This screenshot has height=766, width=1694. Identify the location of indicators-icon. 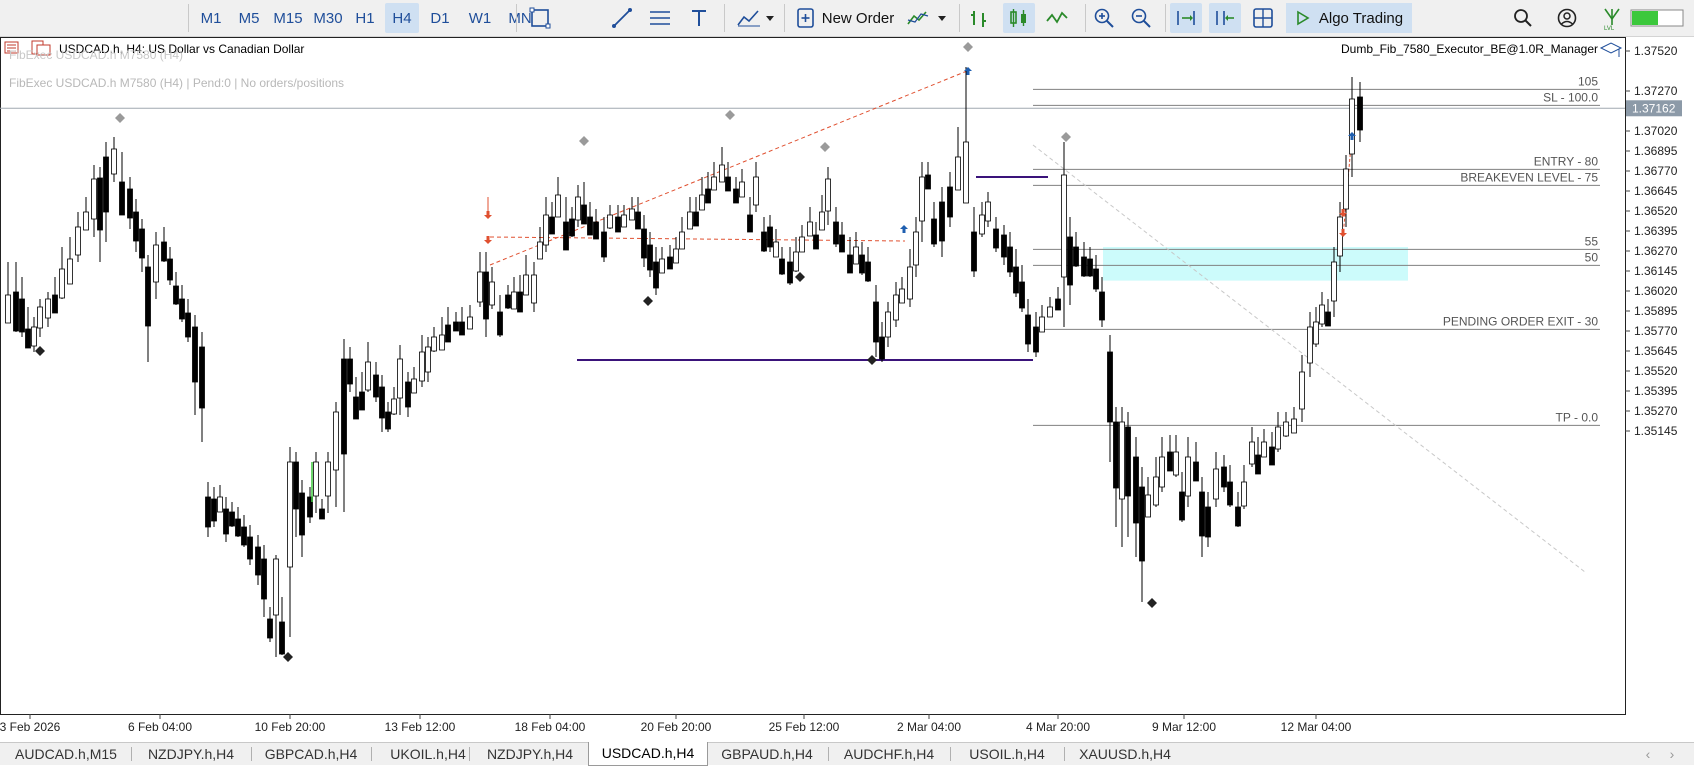
(757, 18).